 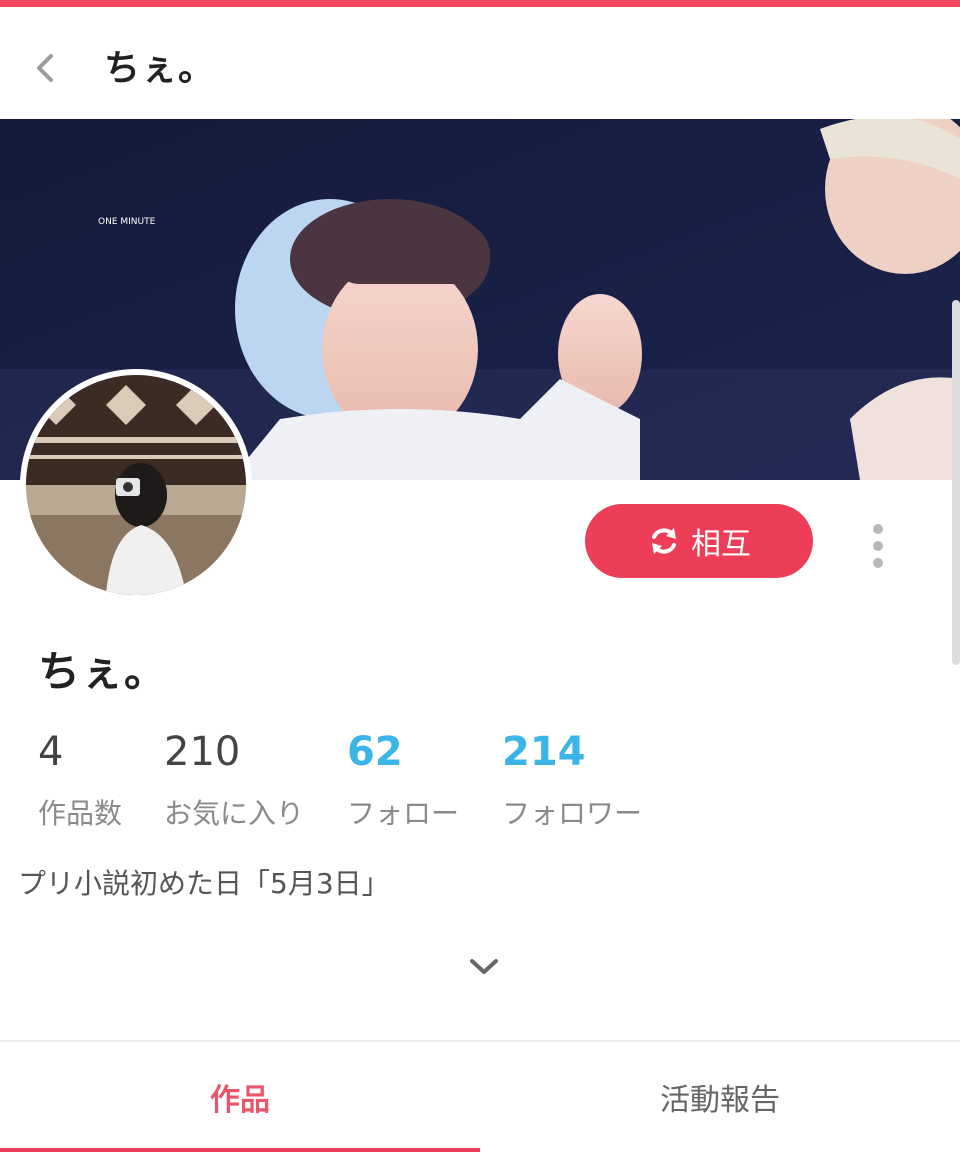 I want to click on expand-bio-button, so click(x=484, y=966).